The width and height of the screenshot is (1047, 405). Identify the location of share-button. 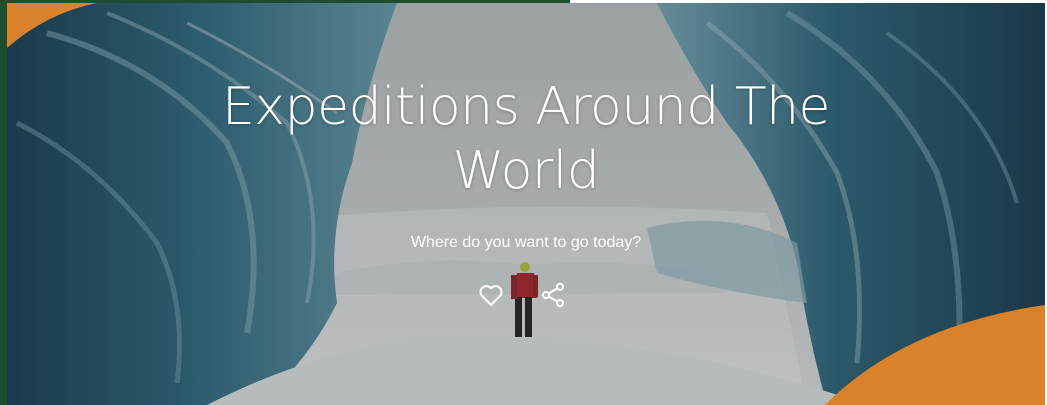
(553, 295).